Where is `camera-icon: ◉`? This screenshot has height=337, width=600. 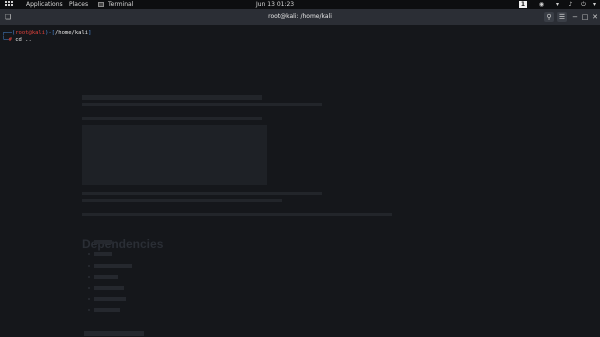
camera-icon: ◉ is located at coordinates (541, 4).